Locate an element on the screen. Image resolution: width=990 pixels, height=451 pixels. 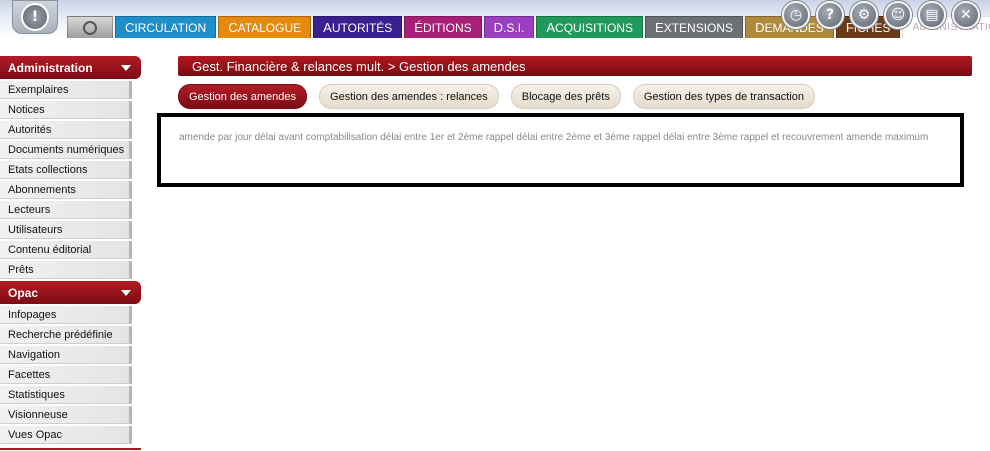
sidebar-item-facettes: Facettes is located at coordinates (66, 375).